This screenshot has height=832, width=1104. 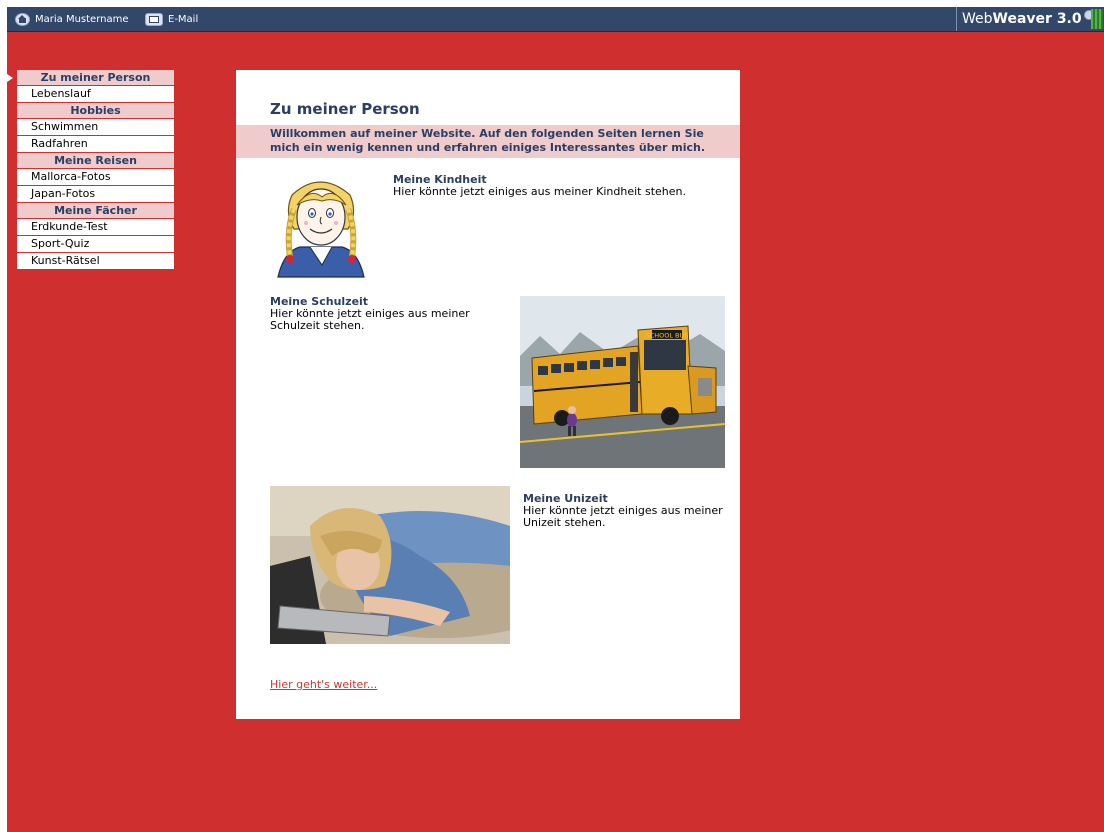 What do you see at coordinates (667, 336) in the screenshot?
I see `bus-sign-text: SCHOOL BUS` at bounding box center [667, 336].